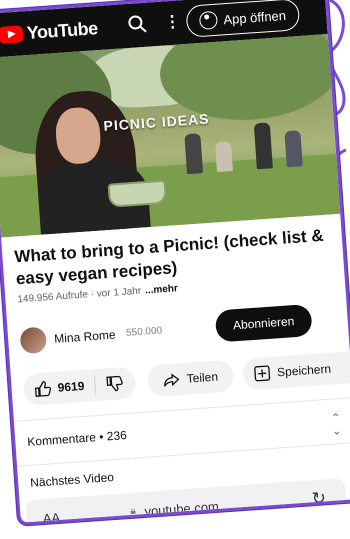 The image size is (350, 539). What do you see at coordinates (33, 340) in the screenshot?
I see `channel-avatar` at bounding box center [33, 340].